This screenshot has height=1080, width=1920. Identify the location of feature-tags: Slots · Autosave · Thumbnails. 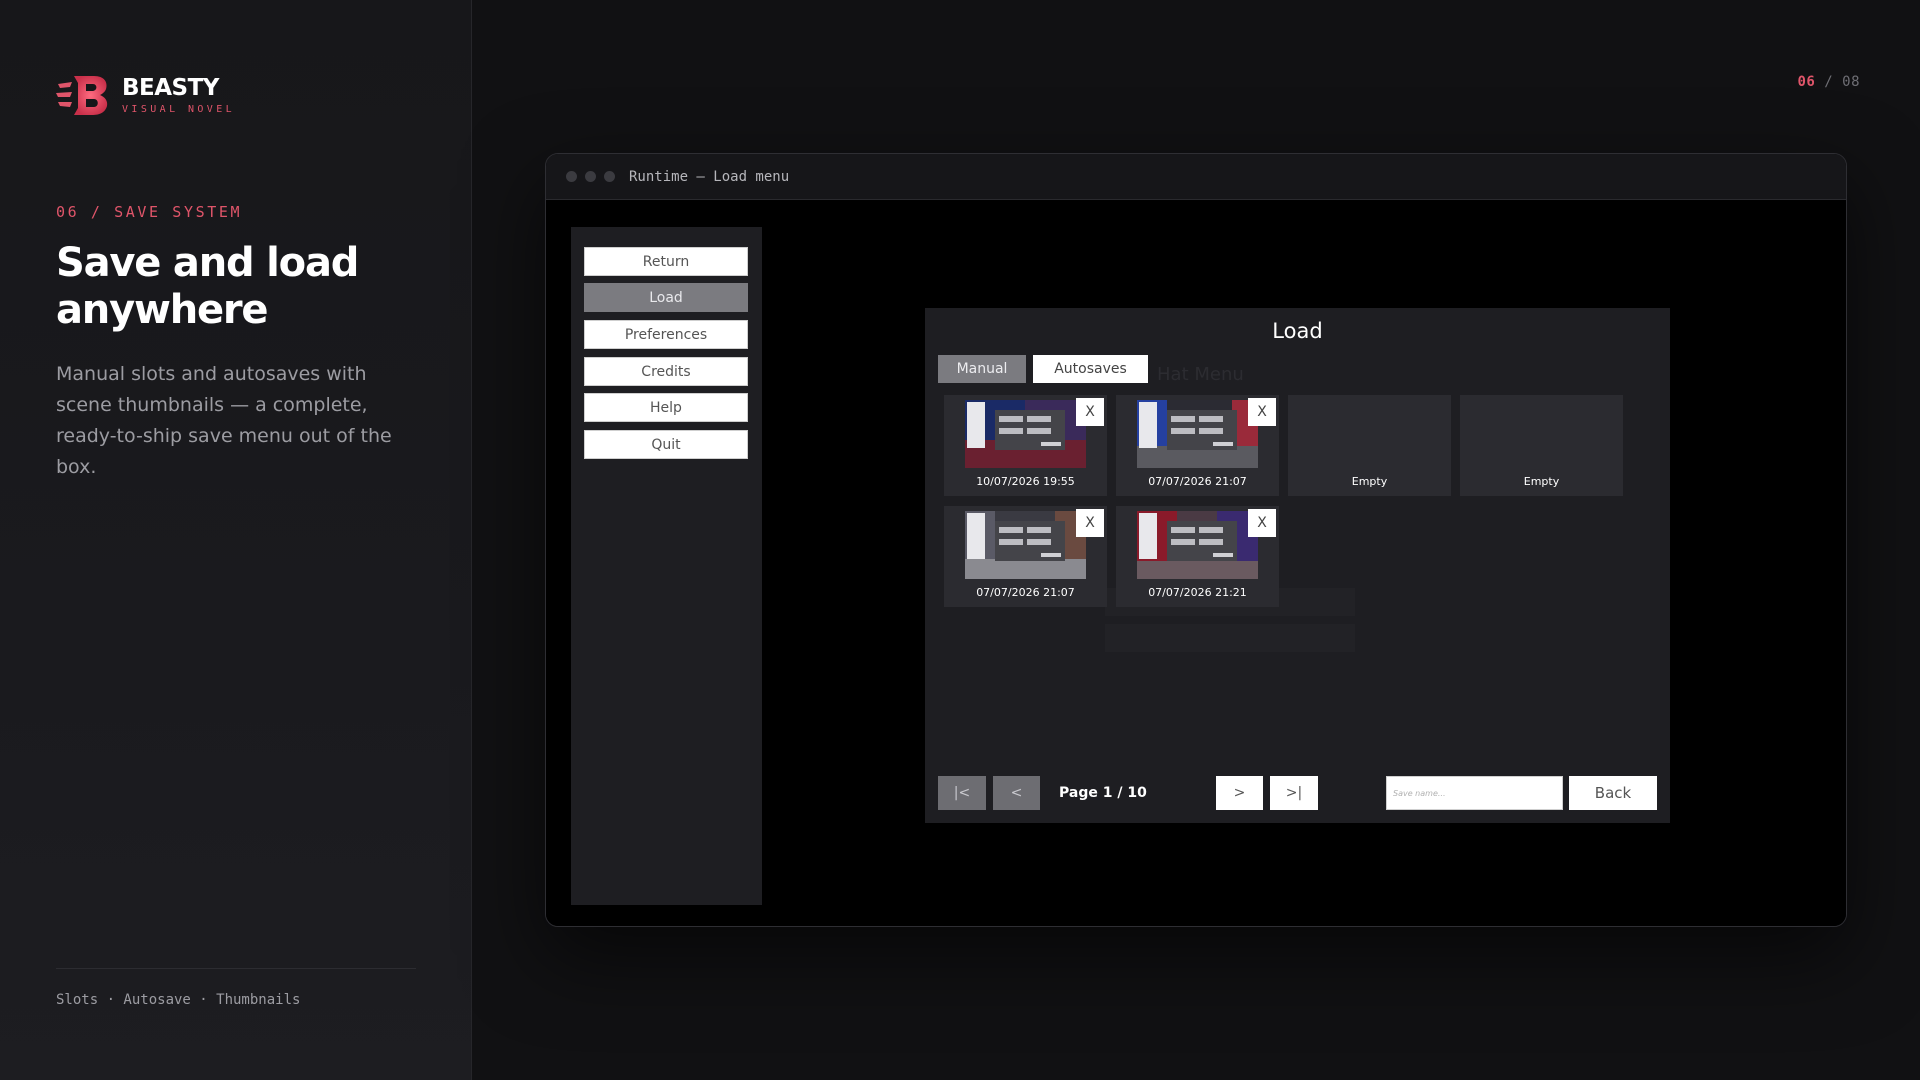
(178, 1000).